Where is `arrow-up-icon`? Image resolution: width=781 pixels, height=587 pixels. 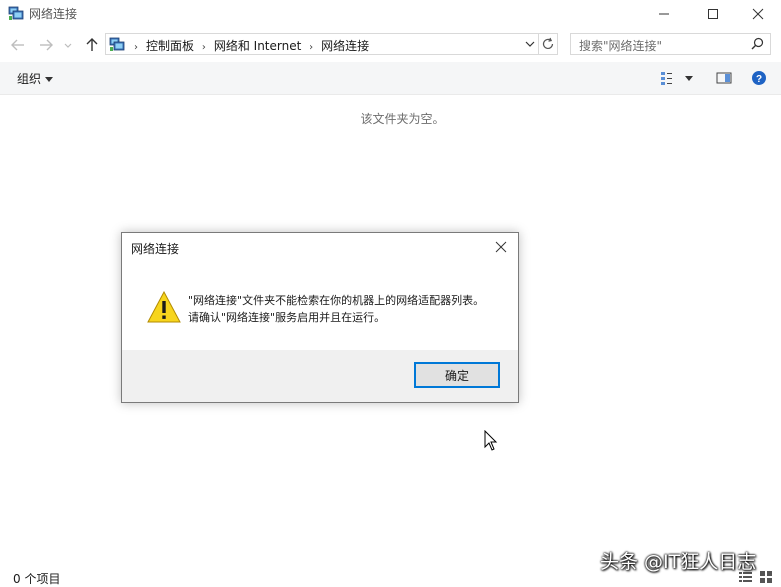
arrow-up-icon is located at coordinates (92, 45).